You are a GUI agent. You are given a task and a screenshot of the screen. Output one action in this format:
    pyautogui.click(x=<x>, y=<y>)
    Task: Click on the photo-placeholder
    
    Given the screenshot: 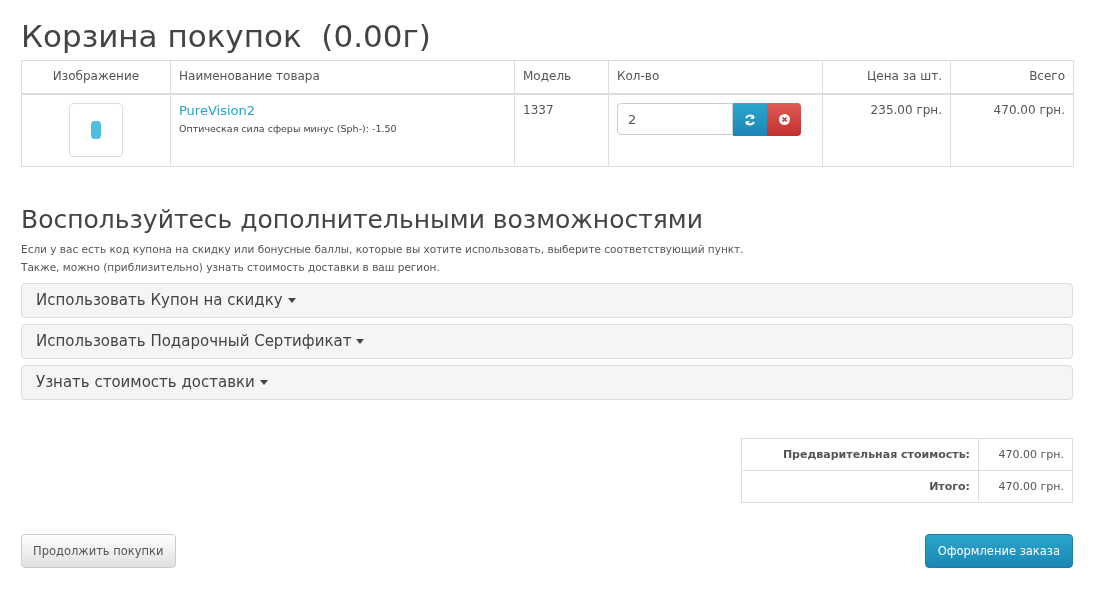 What is the action you would take?
    pyautogui.click(x=96, y=130)
    